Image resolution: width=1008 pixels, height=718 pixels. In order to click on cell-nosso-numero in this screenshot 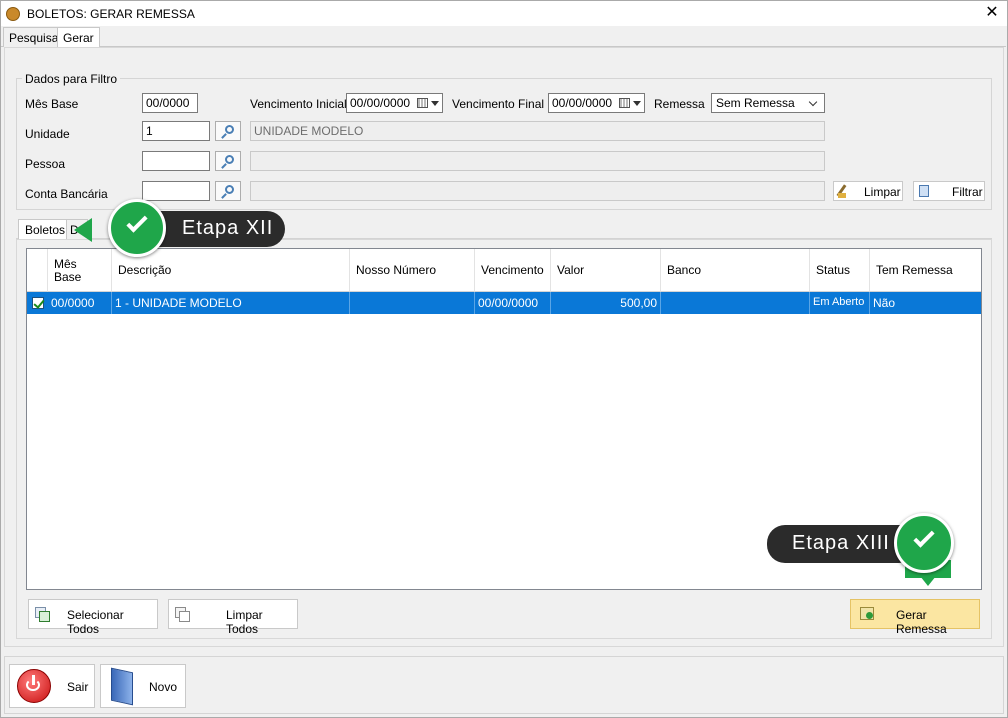, I will do `click(412, 303)`.